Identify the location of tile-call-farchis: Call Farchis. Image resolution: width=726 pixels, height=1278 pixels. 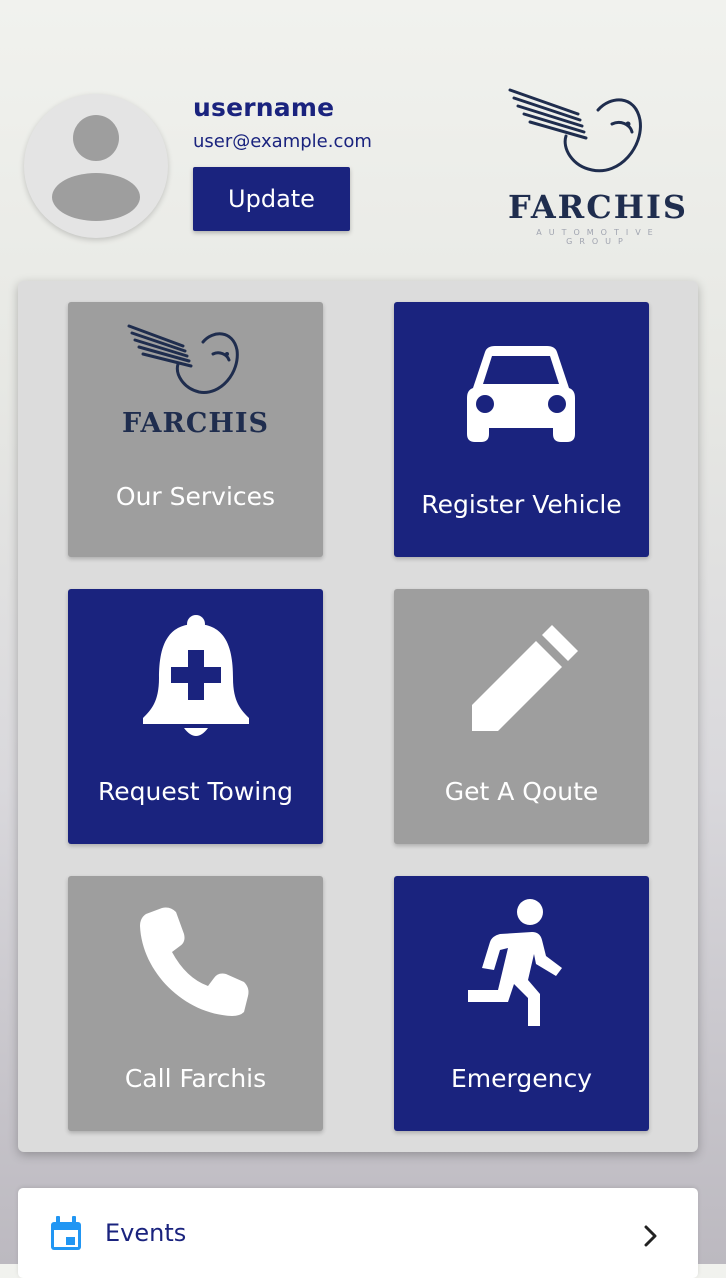
(195, 1003).